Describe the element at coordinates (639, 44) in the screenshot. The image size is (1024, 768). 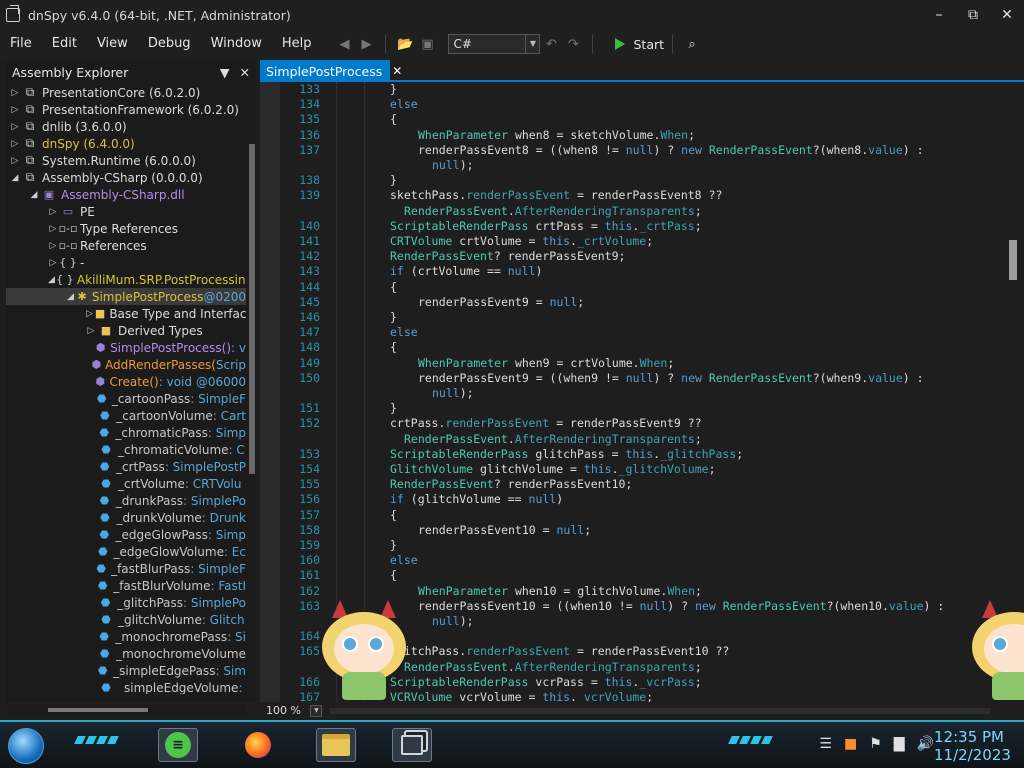
I see `start-debug-button: Start` at that location.